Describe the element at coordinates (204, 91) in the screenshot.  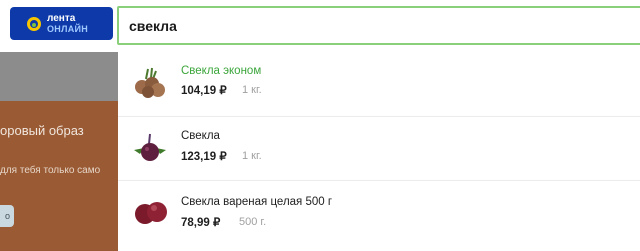
I see `suggestion-price: 104,19 ₽` at that location.